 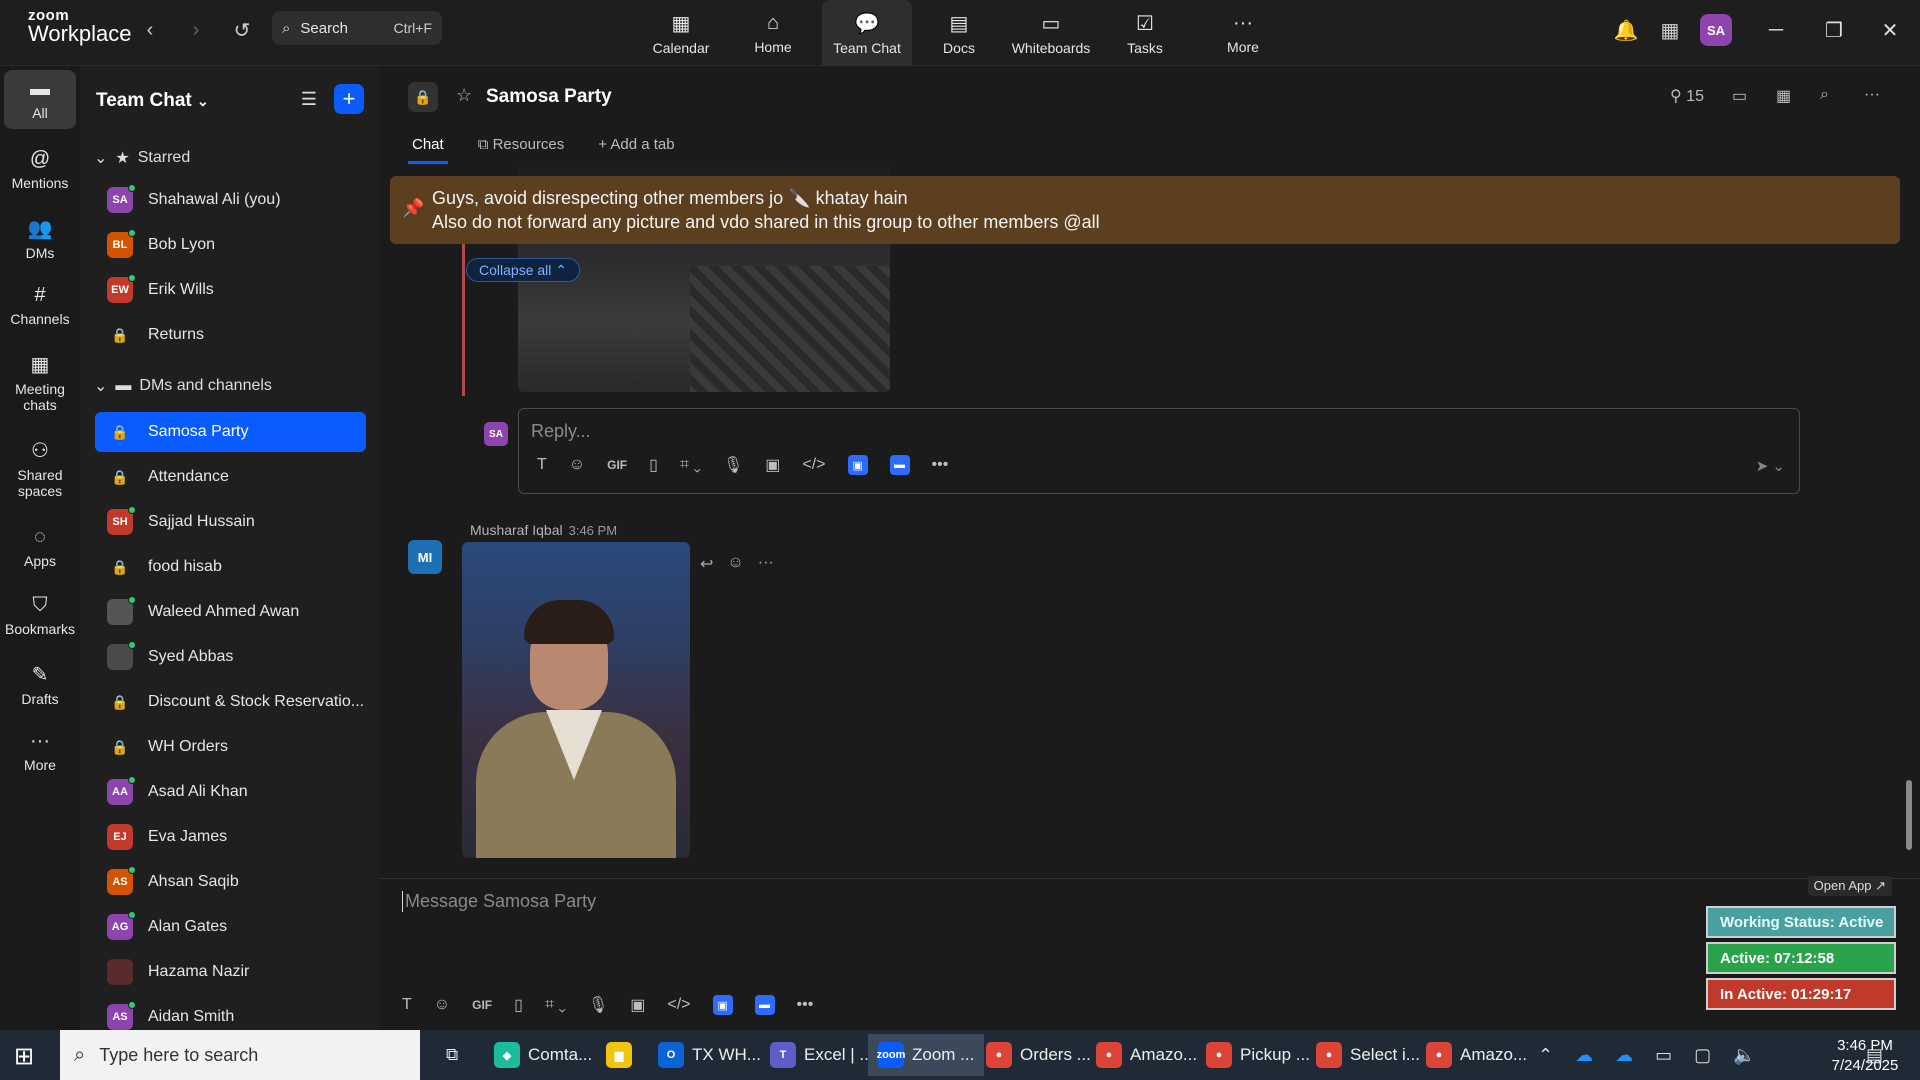 I want to click on sidebar-item: 🔒 food hisab, so click(x=230, y=567).